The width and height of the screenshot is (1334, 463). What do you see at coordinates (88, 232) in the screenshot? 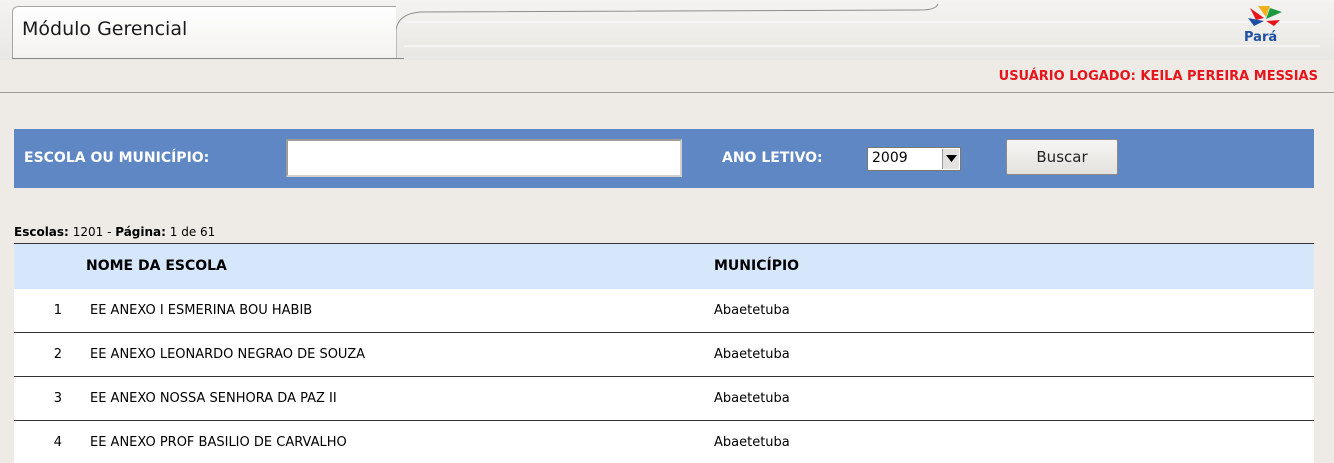
I see `schools-count-value: 1201` at bounding box center [88, 232].